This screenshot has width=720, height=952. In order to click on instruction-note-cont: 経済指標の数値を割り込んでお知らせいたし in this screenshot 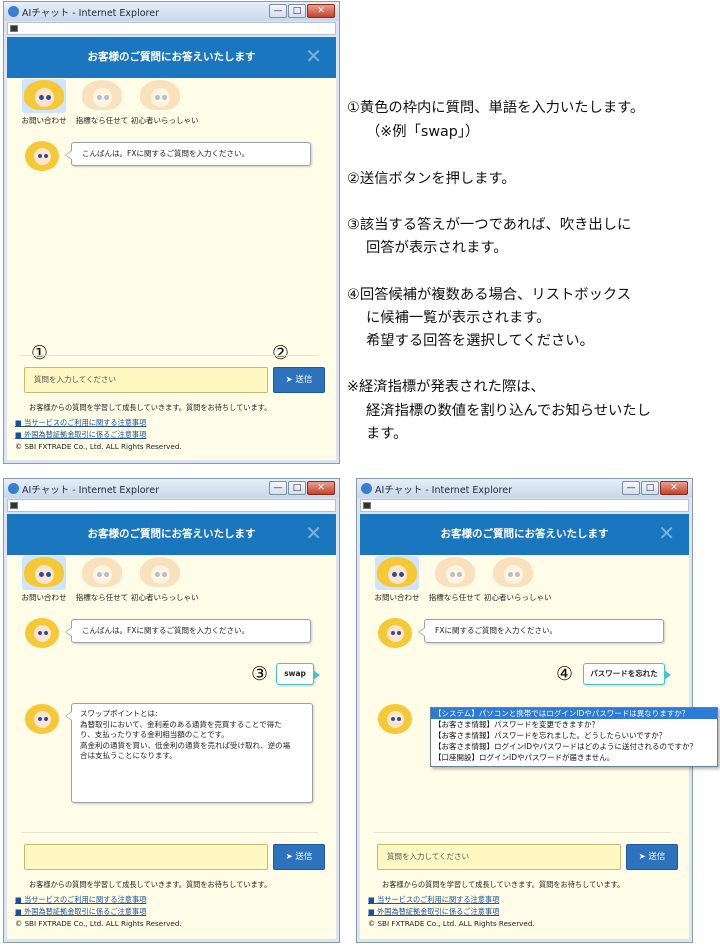, I will do `click(508, 411)`.